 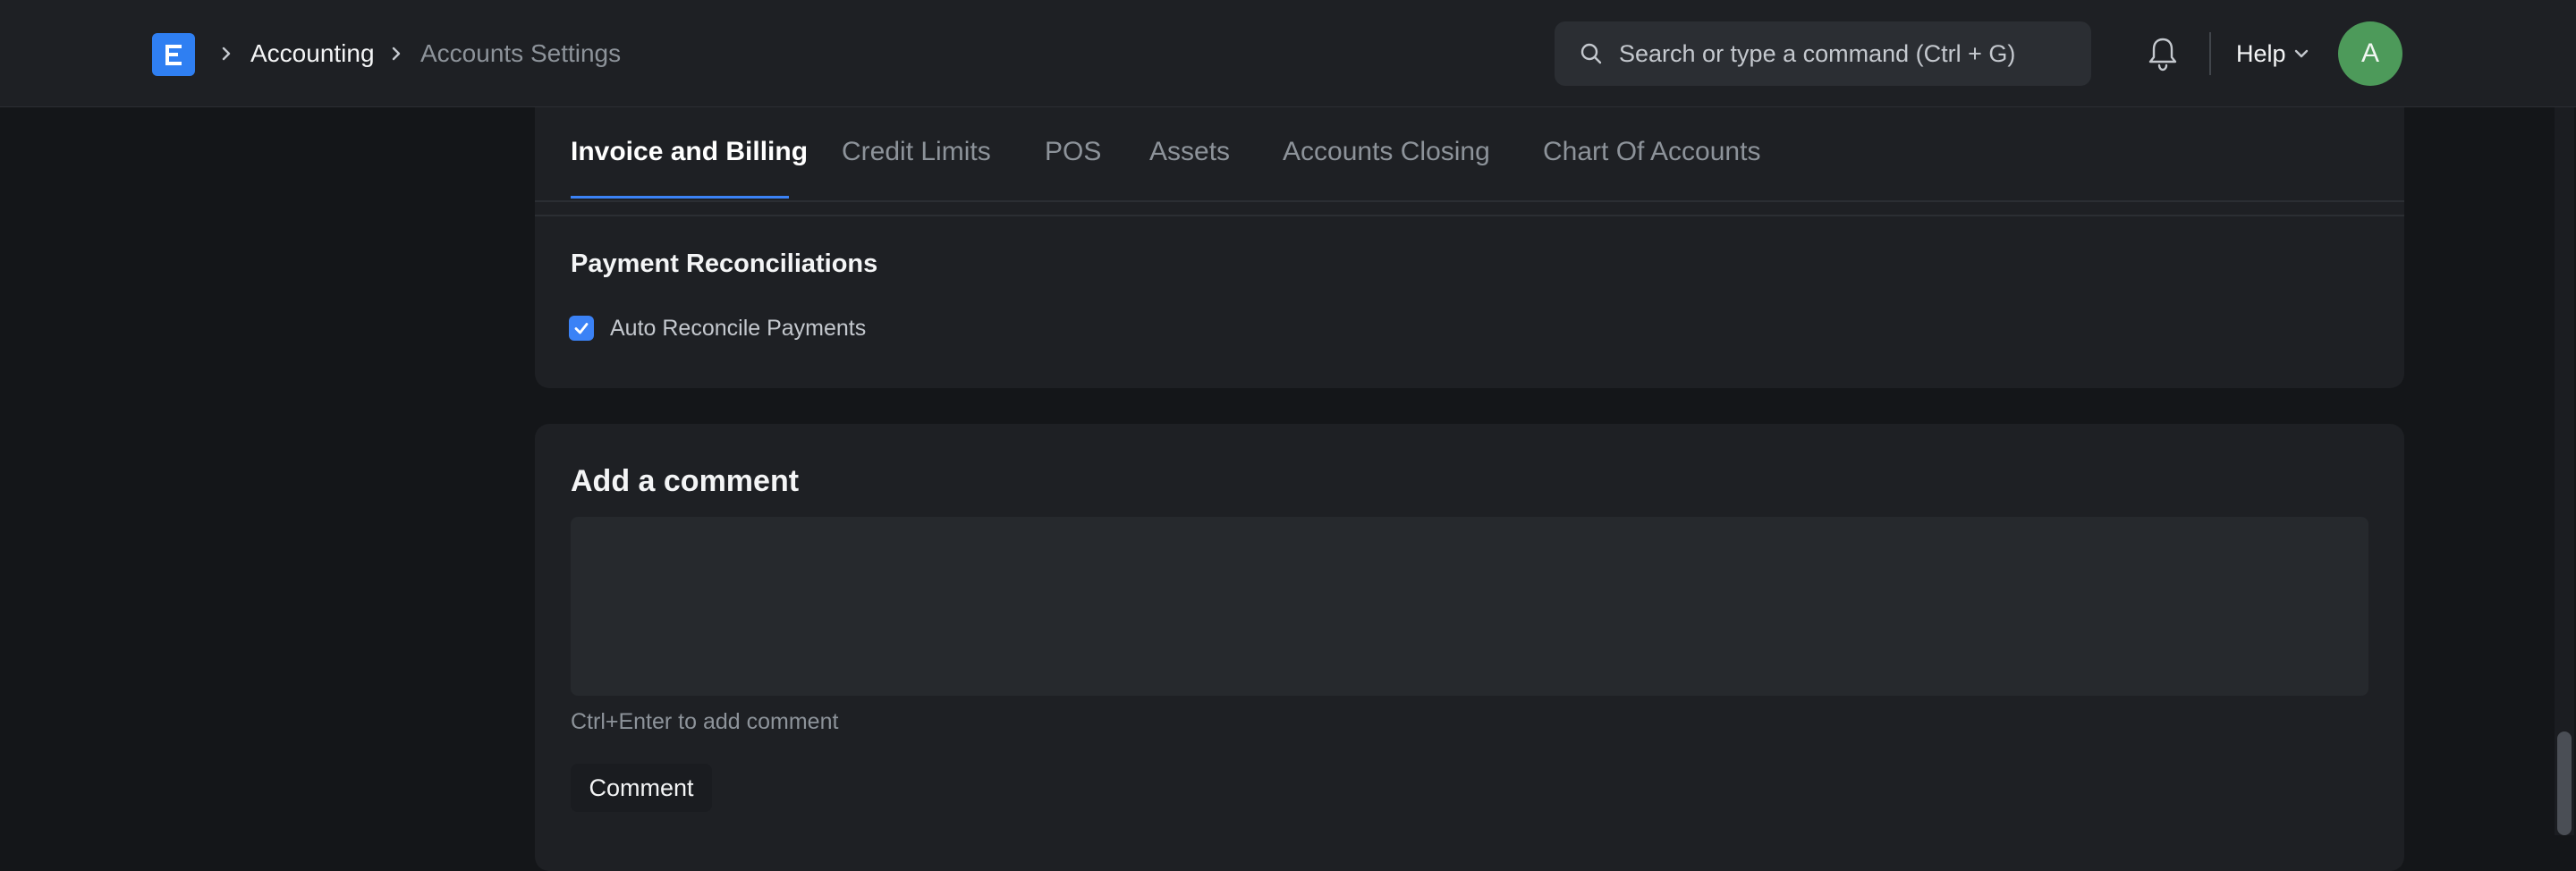 I want to click on search-input: Search or type a command (Ctrl + G), so click(x=1823, y=53).